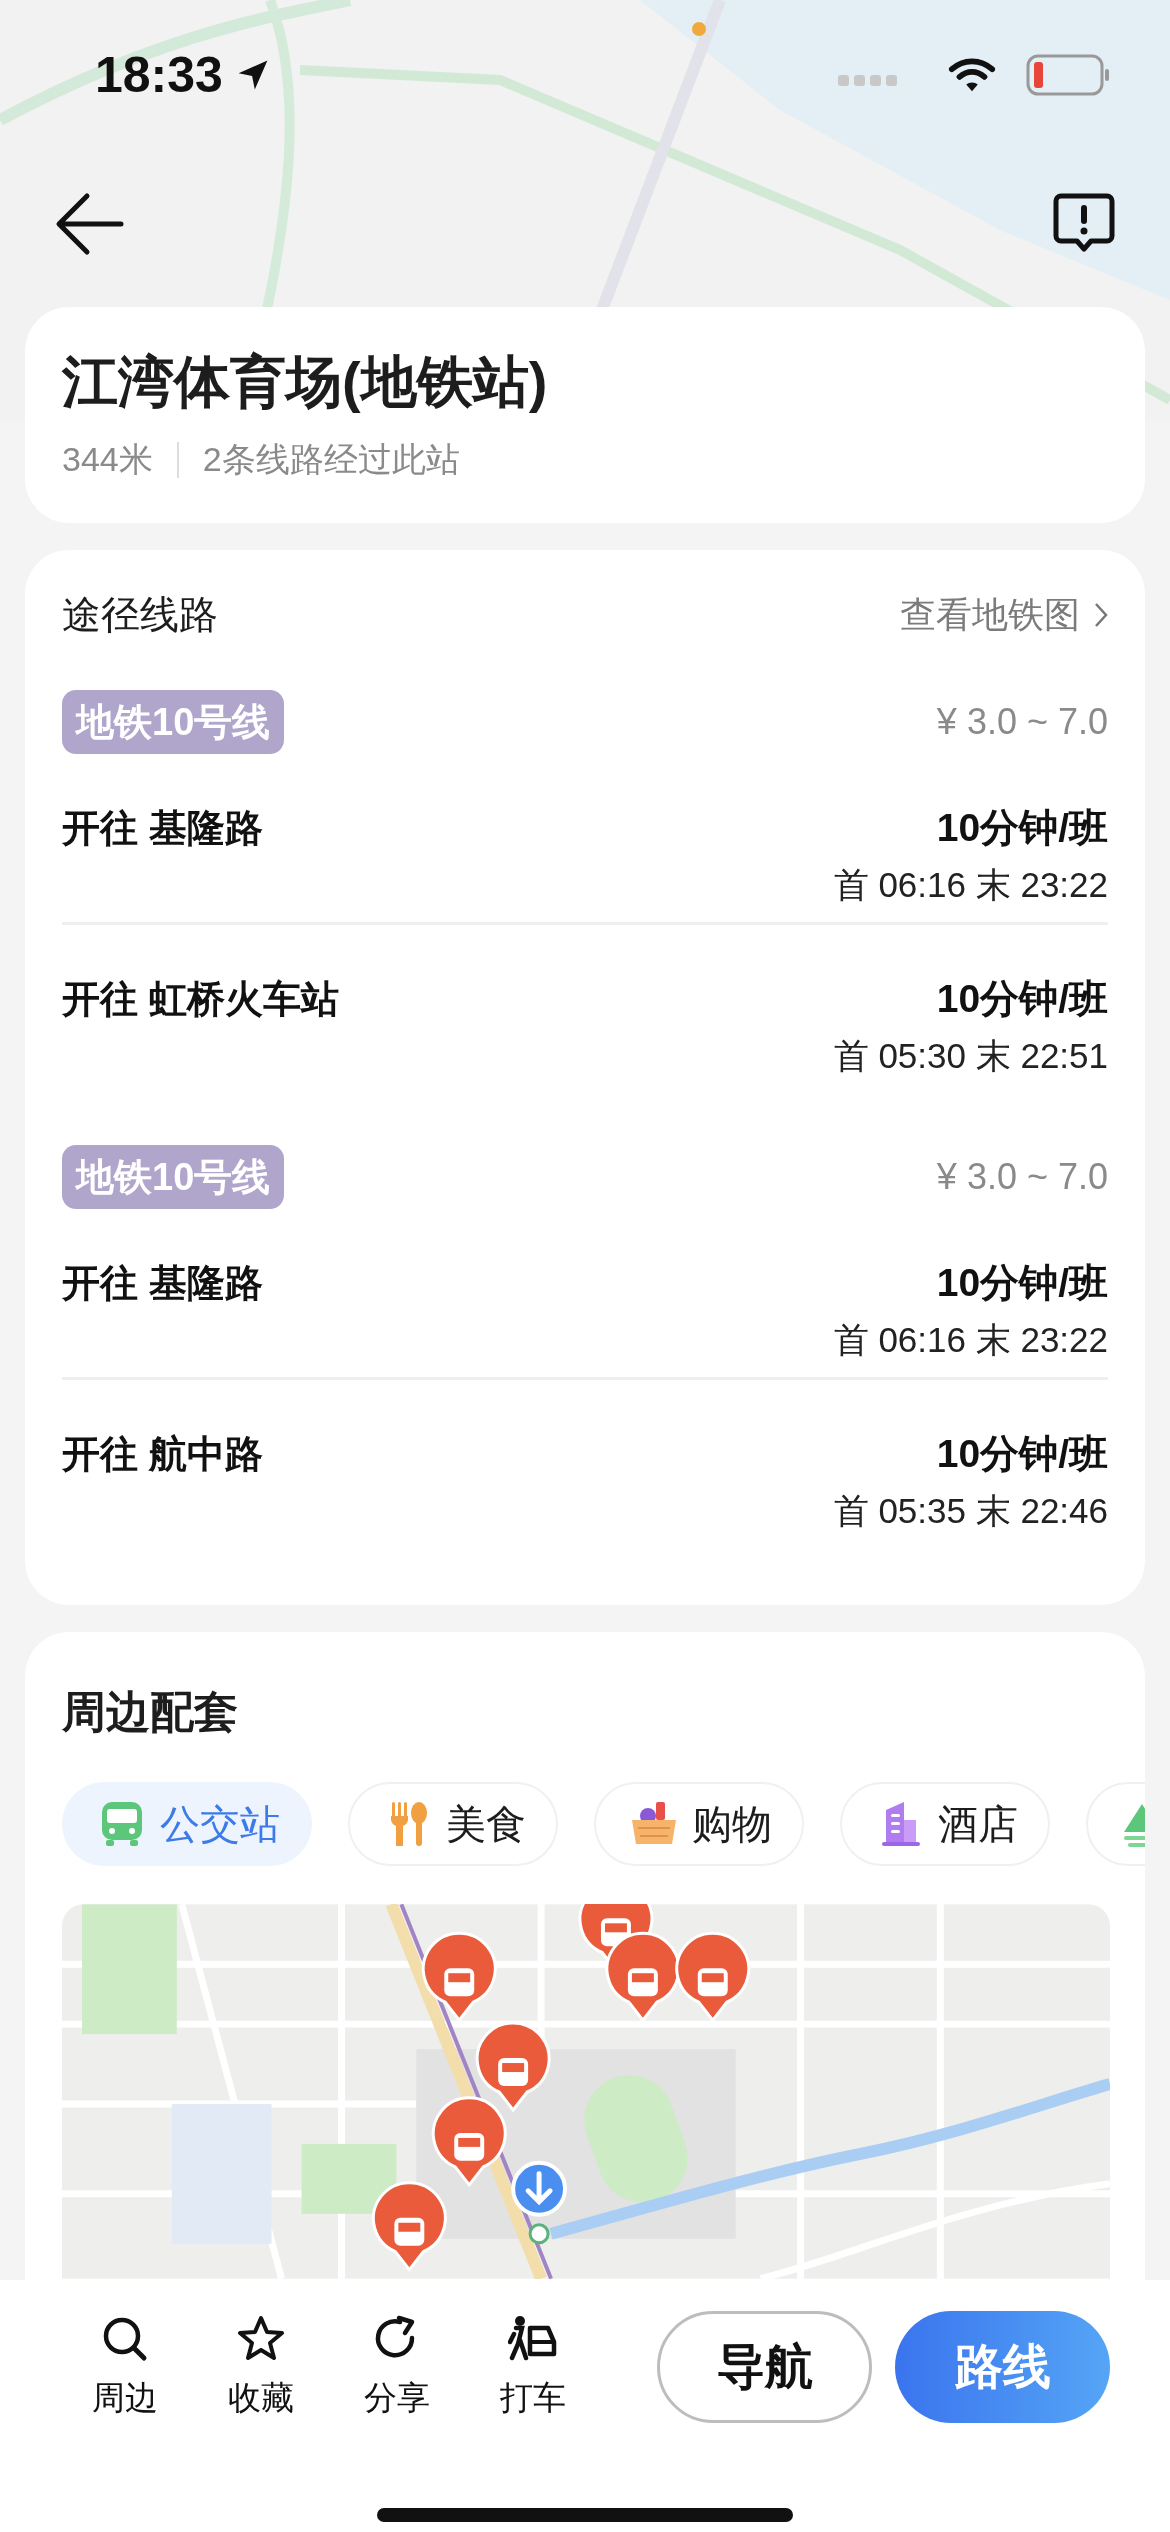 This screenshot has width=1170, height=2532. I want to click on schedule-text: 首 05:30 末 22:51, so click(970, 1056).